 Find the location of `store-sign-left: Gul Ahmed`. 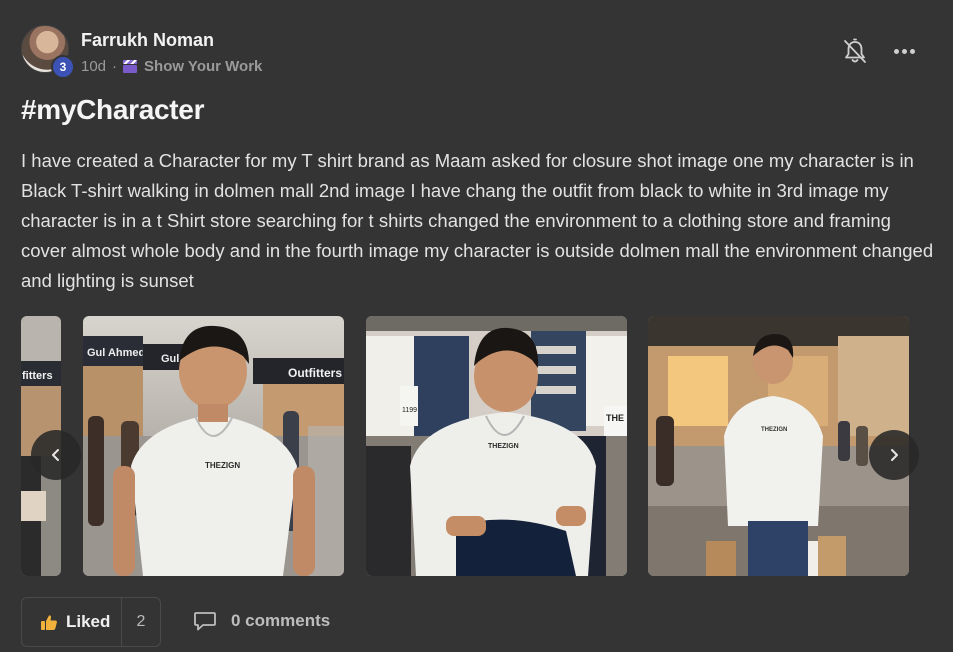

store-sign-left: Gul Ahmed is located at coordinates (116, 353).